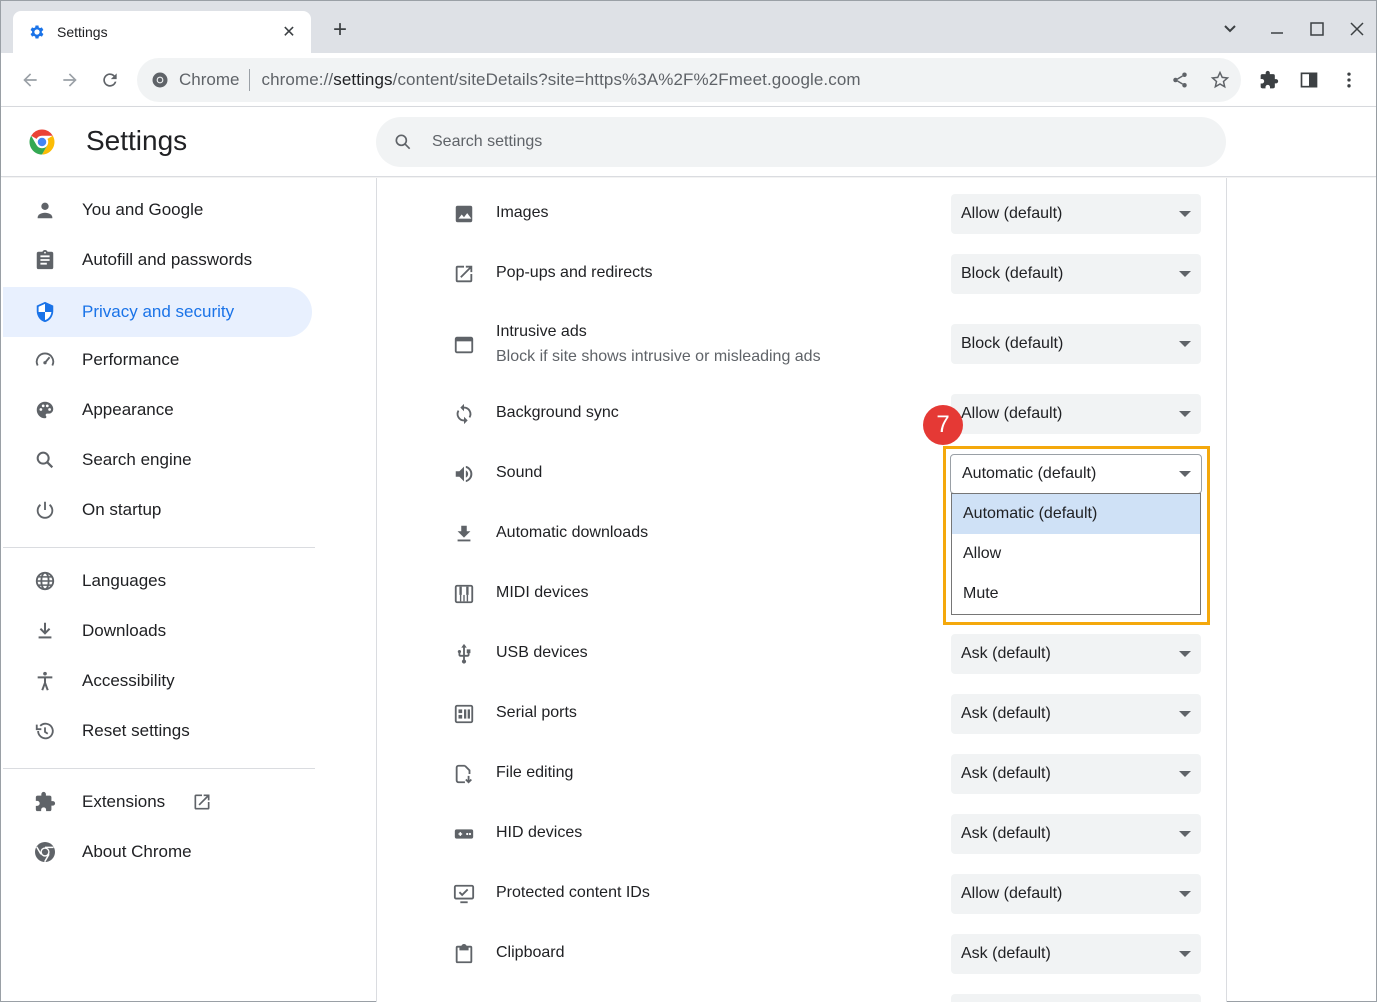 The width and height of the screenshot is (1377, 1002). I want to click on clipboard-select: Ask (default), so click(1076, 954).